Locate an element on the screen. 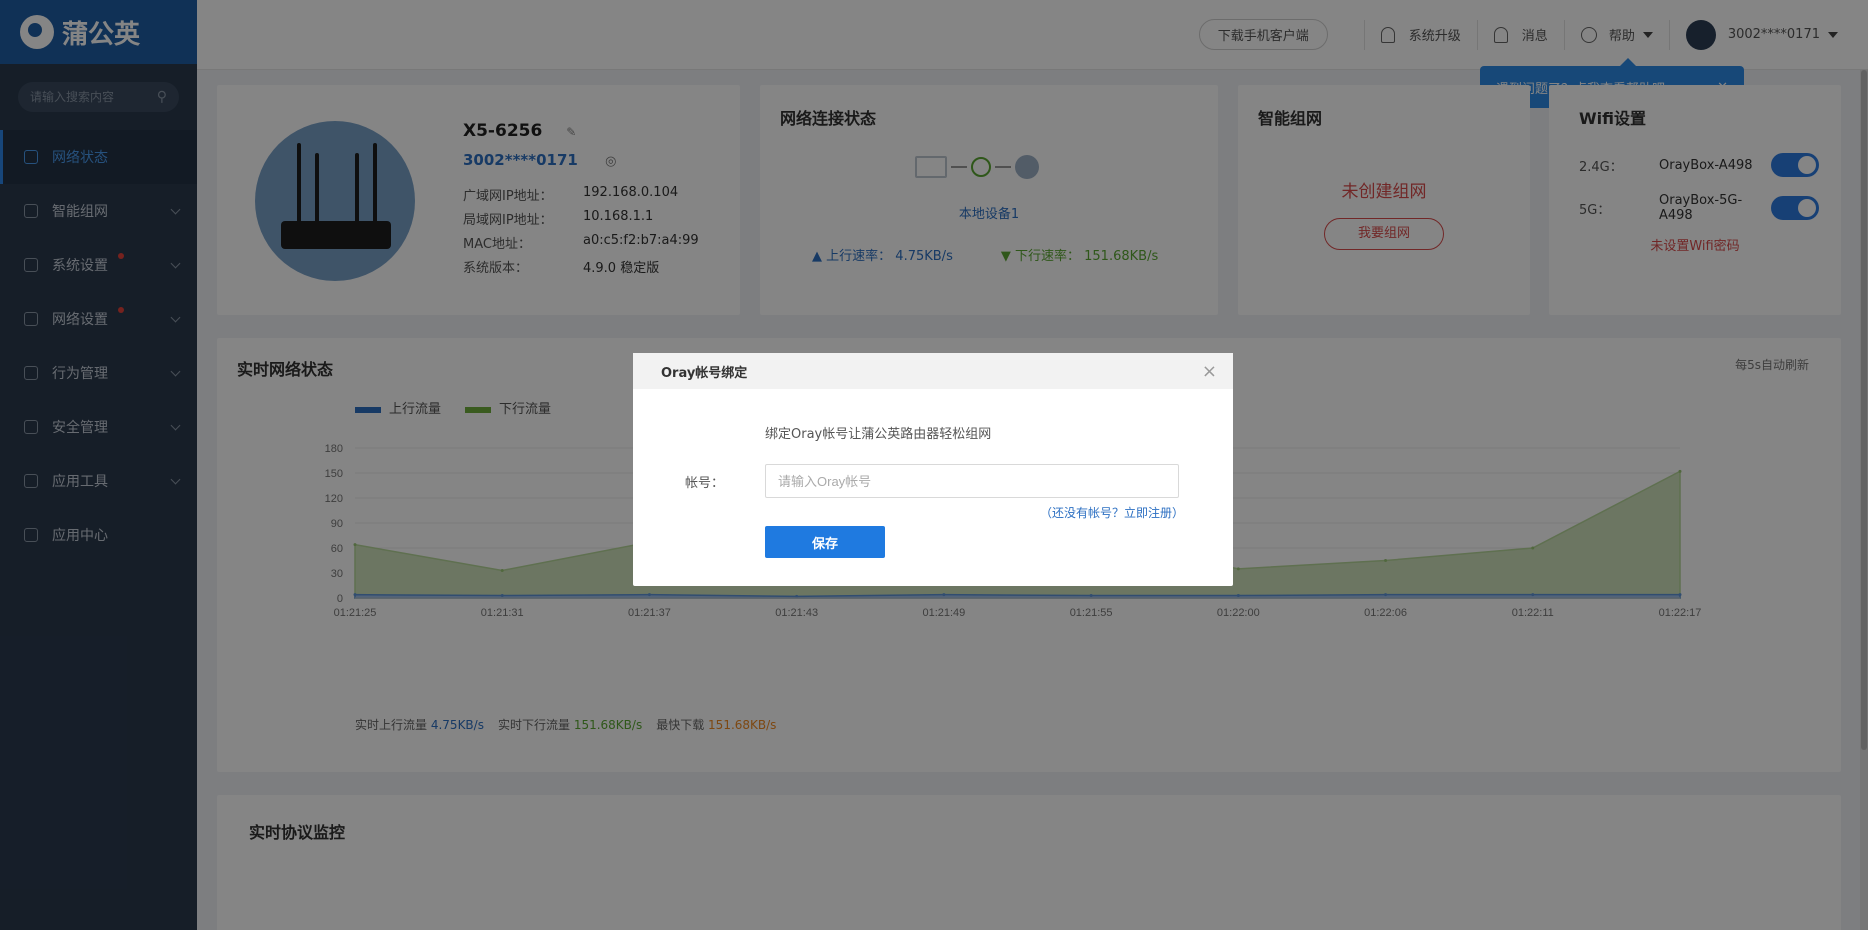 The height and width of the screenshot is (930, 1868). register-link: （还没有帐号？立即注册） is located at coordinates (1112, 512).